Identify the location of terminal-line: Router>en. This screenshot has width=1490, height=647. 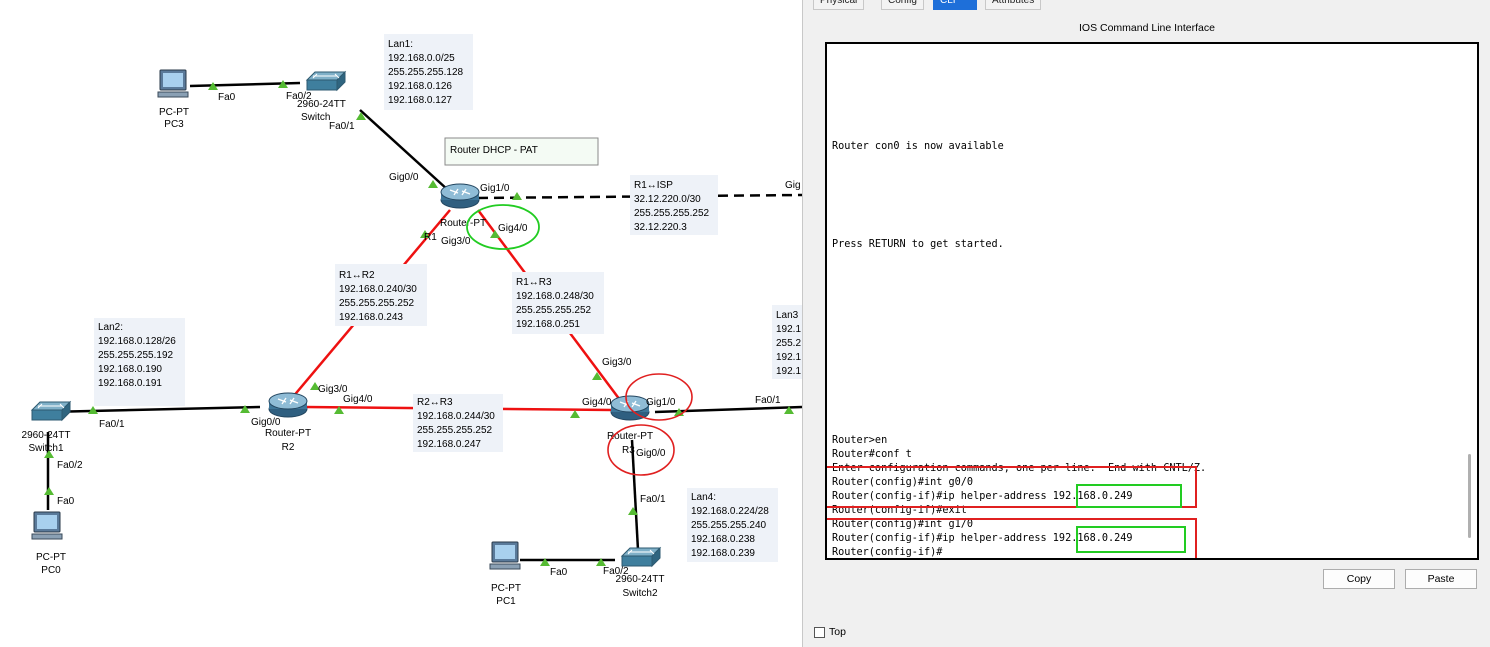
(860, 440).